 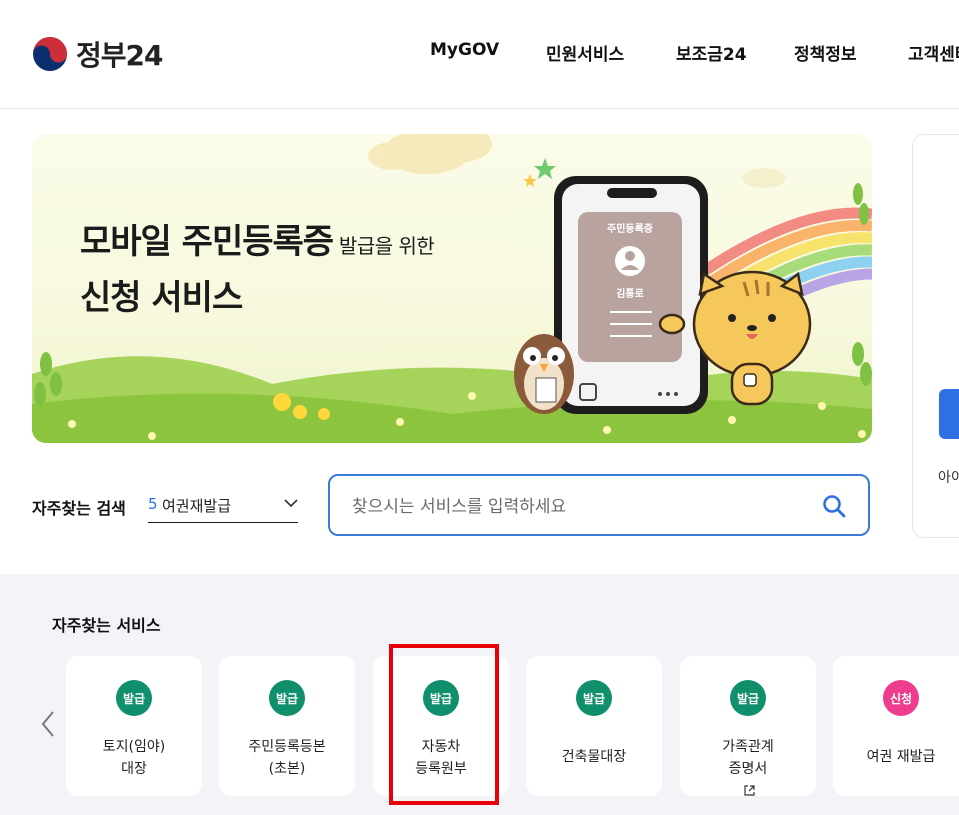 I want to click on frequent-search-select: 5 여권재발급, so click(x=223, y=506).